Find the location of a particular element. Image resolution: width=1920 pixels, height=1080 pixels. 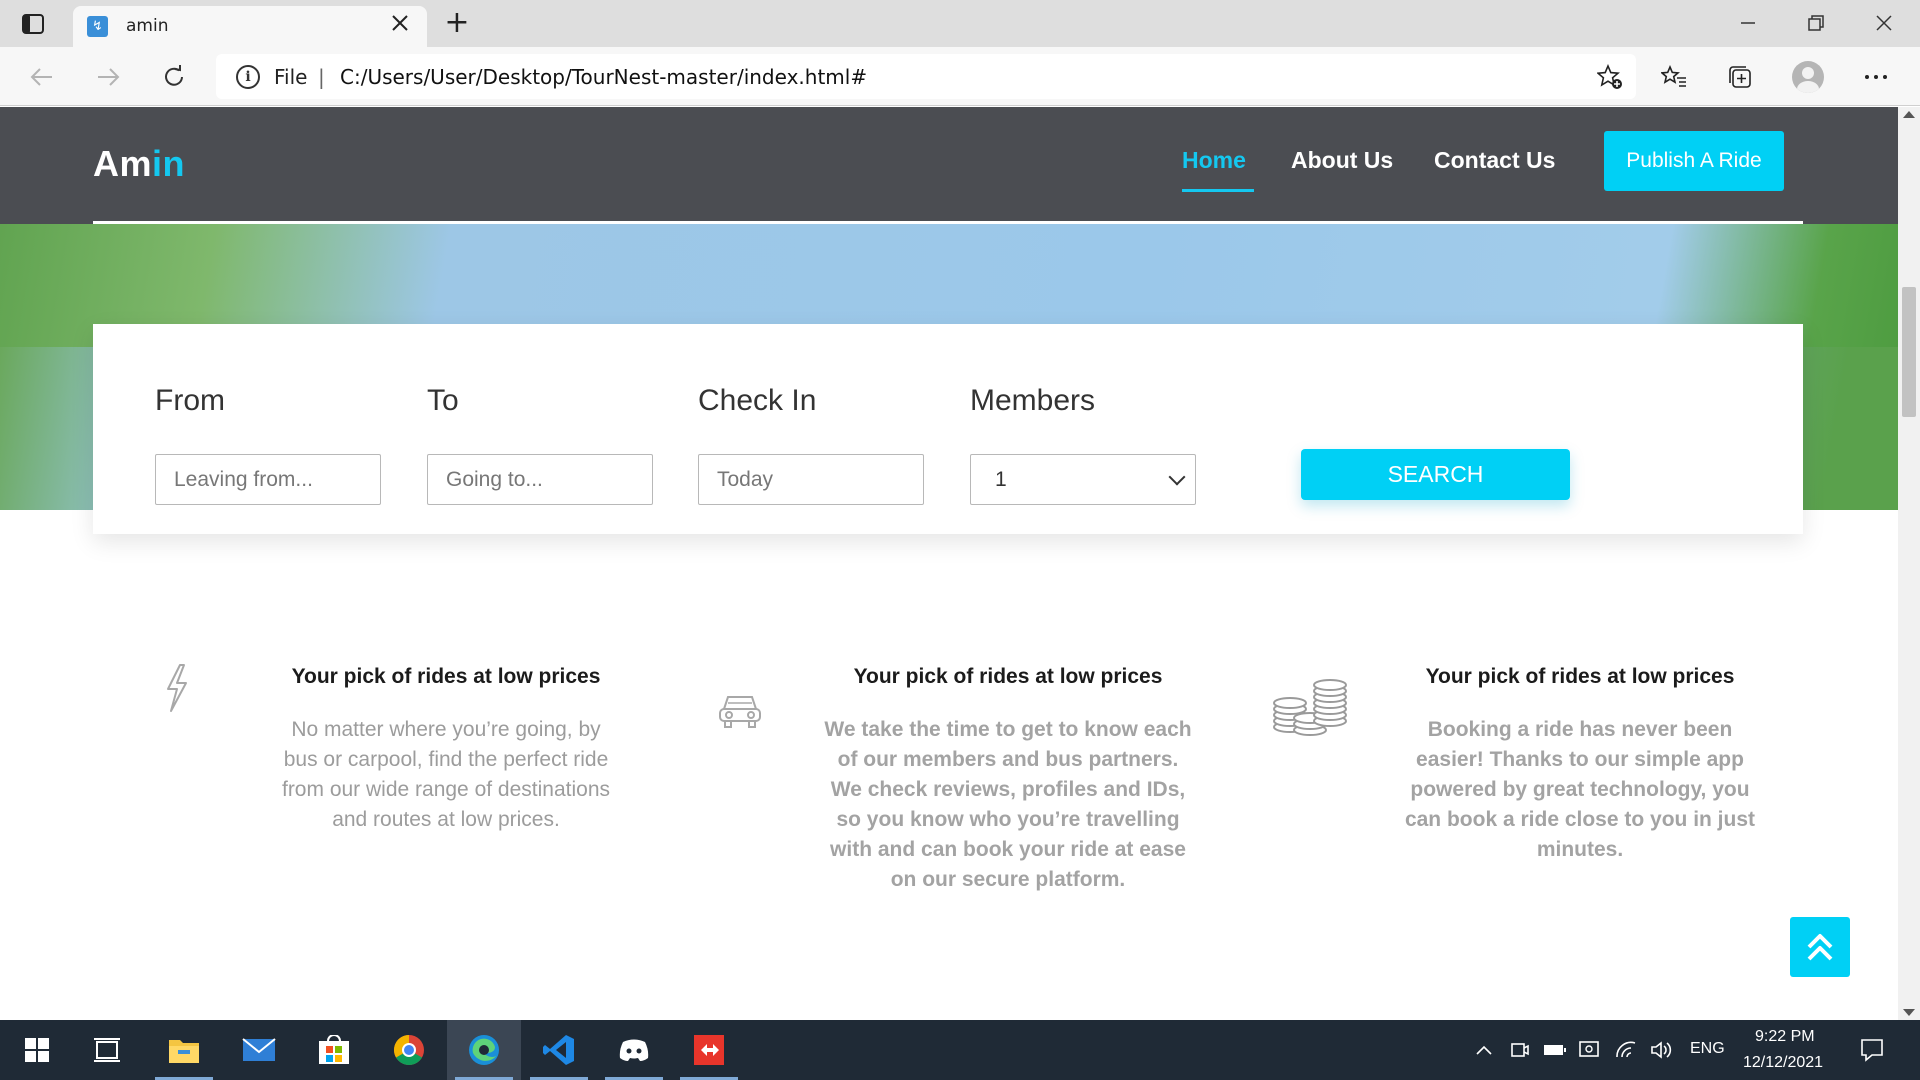

site-logo: Amin is located at coordinates (139, 164).